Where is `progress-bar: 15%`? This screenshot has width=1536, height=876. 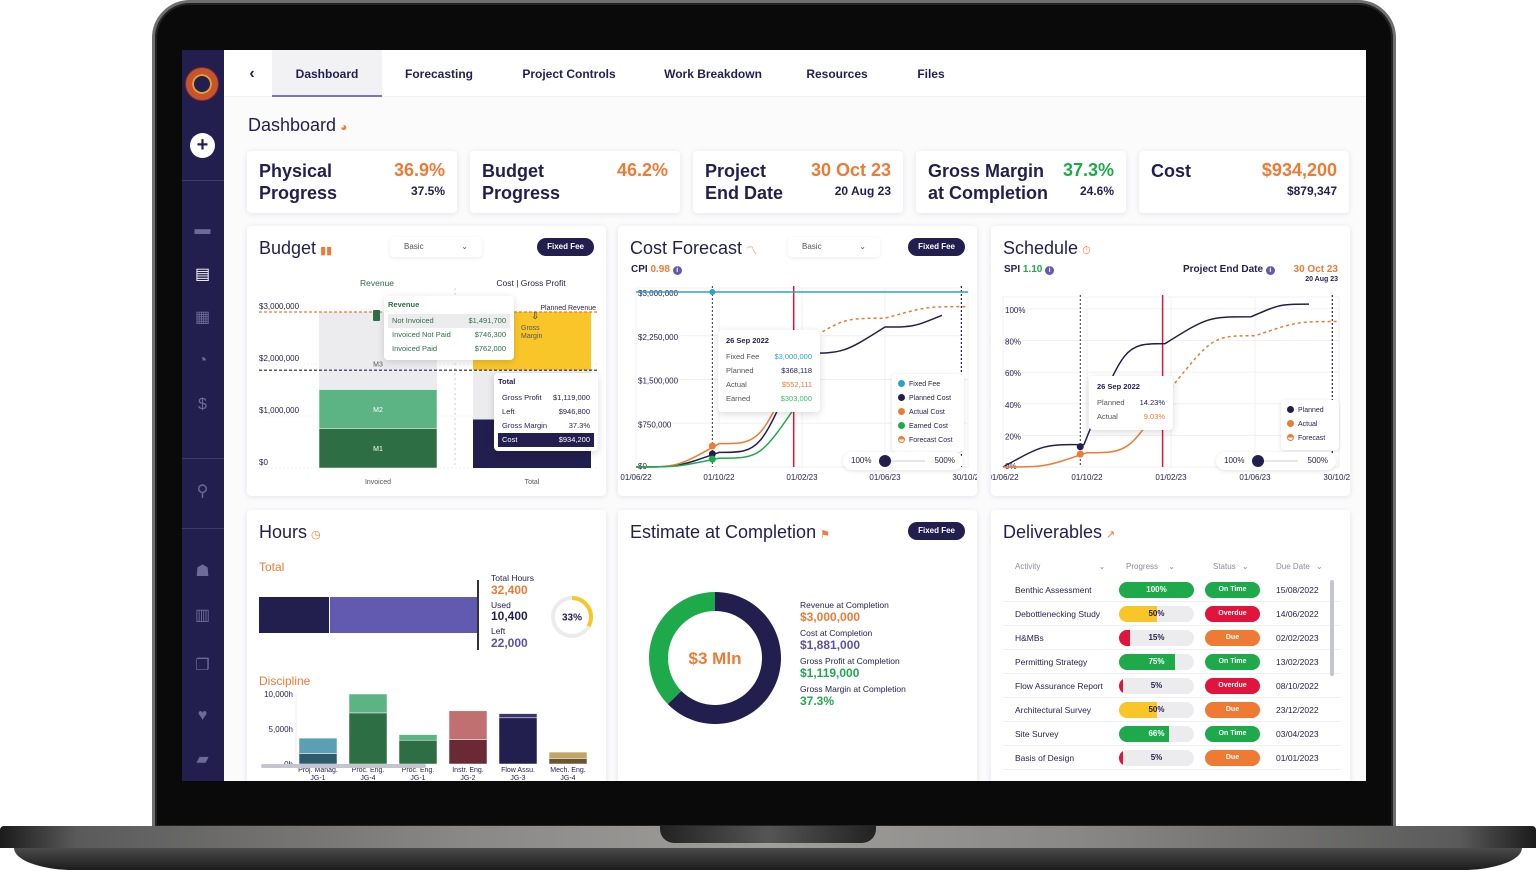
progress-bar: 15% is located at coordinates (1156, 638).